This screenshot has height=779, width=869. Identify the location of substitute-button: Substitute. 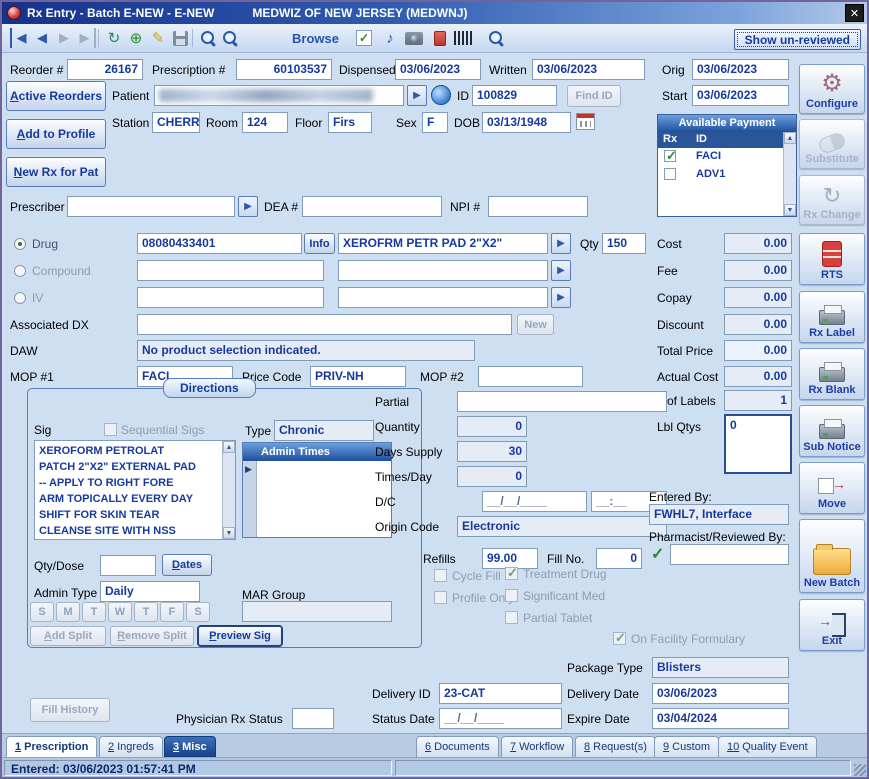
(832, 144).